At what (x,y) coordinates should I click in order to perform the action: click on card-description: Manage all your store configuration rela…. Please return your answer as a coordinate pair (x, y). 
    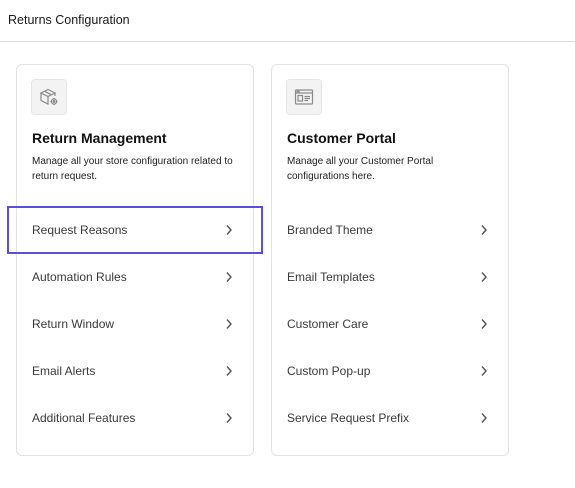
    Looking at the image, I should click on (132, 169).